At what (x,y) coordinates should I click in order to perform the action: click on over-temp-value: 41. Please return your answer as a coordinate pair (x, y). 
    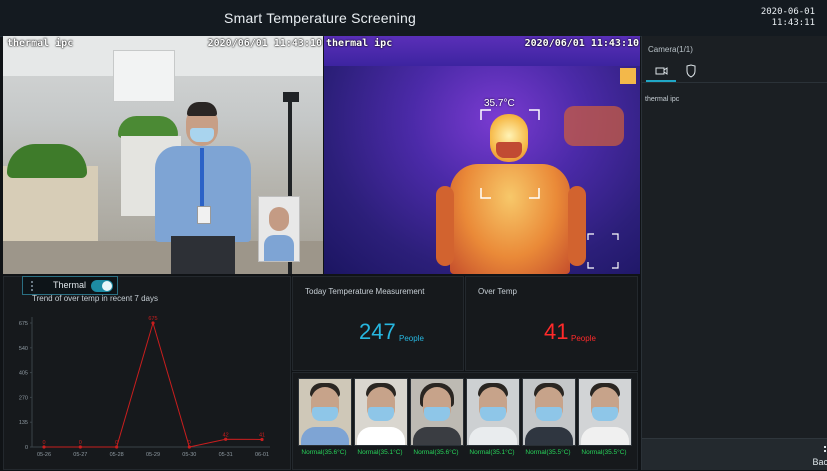
    Looking at the image, I should click on (556, 331).